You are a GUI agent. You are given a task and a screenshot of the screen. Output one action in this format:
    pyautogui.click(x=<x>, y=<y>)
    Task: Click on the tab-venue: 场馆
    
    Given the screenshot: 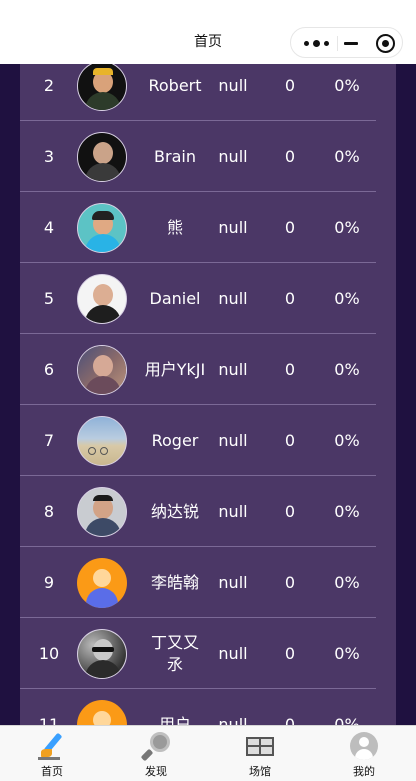 What is the action you would take?
    pyautogui.click(x=260, y=753)
    